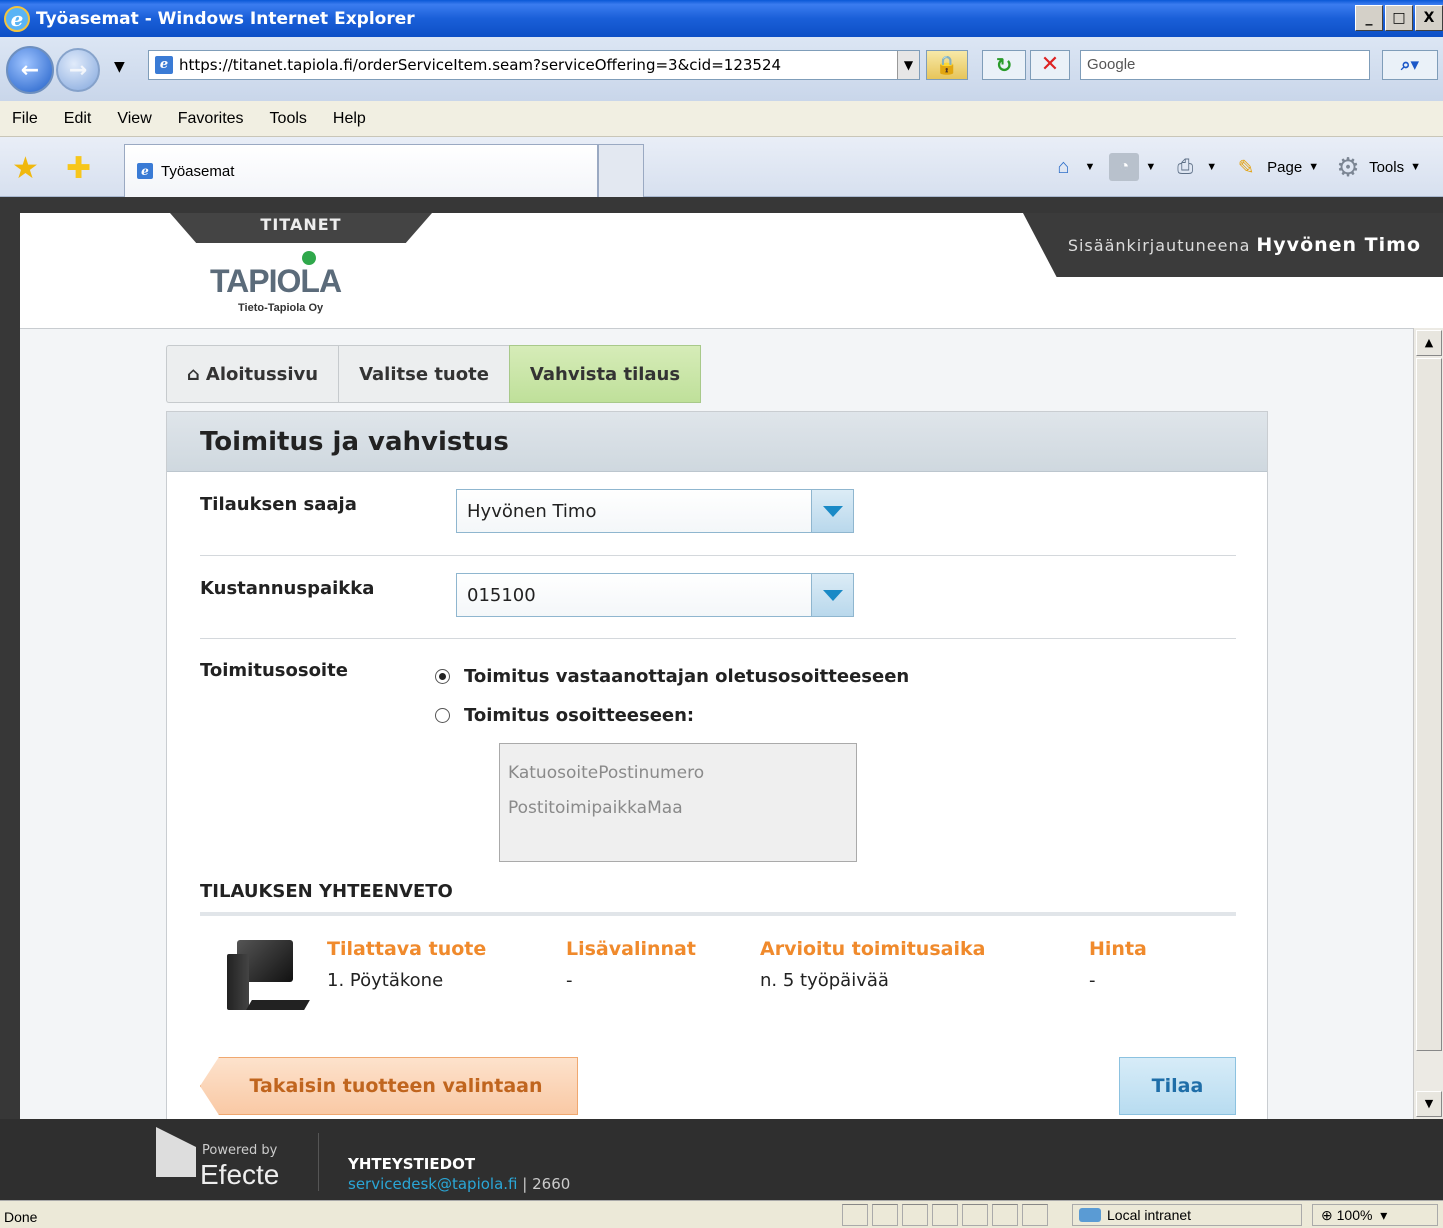 This screenshot has width=1443, height=1228. Describe the element at coordinates (262, 374) in the screenshot. I see `breadcrumb-label: Aloitussivu` at that location.